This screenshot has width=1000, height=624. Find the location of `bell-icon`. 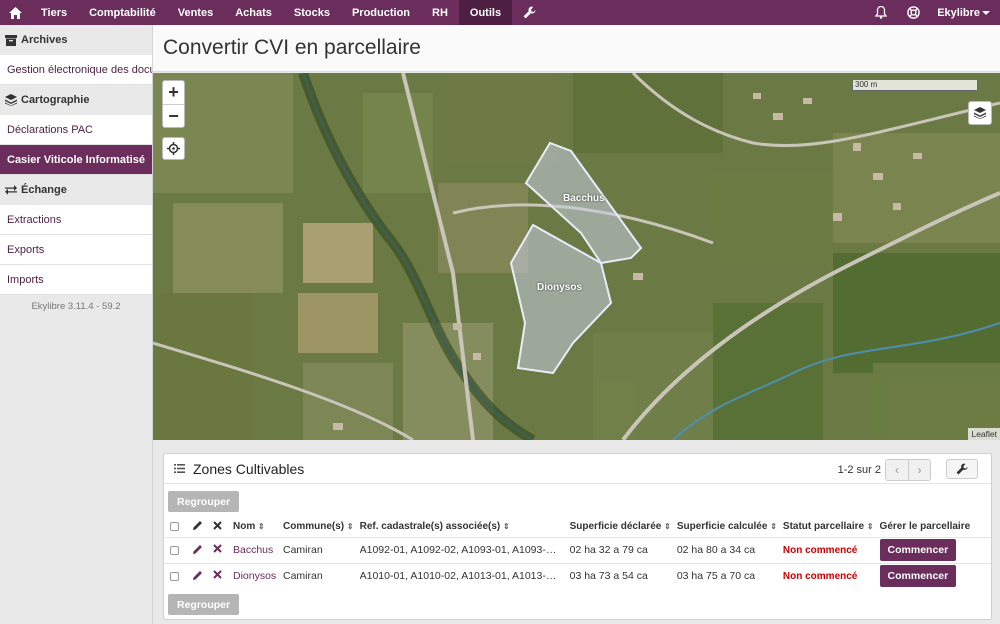

bell-icon is located at coordinates (881, 12).